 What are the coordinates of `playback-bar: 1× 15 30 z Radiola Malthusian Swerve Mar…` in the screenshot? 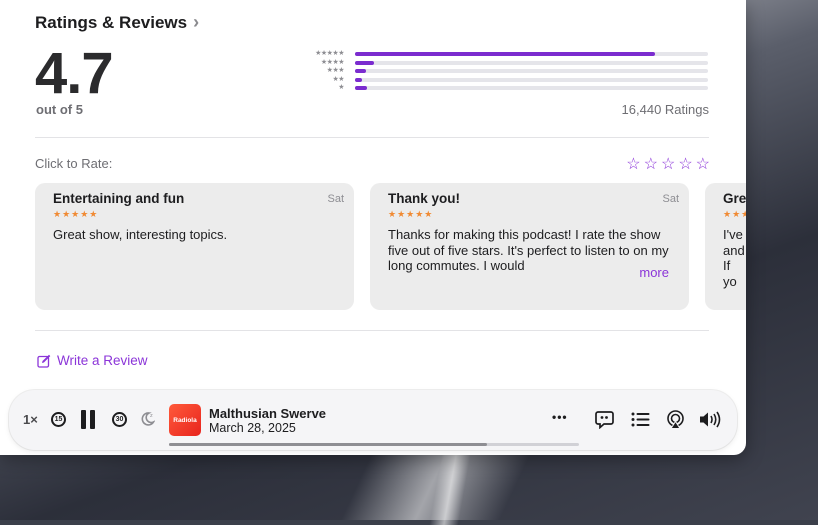 It's located at (373, 420).